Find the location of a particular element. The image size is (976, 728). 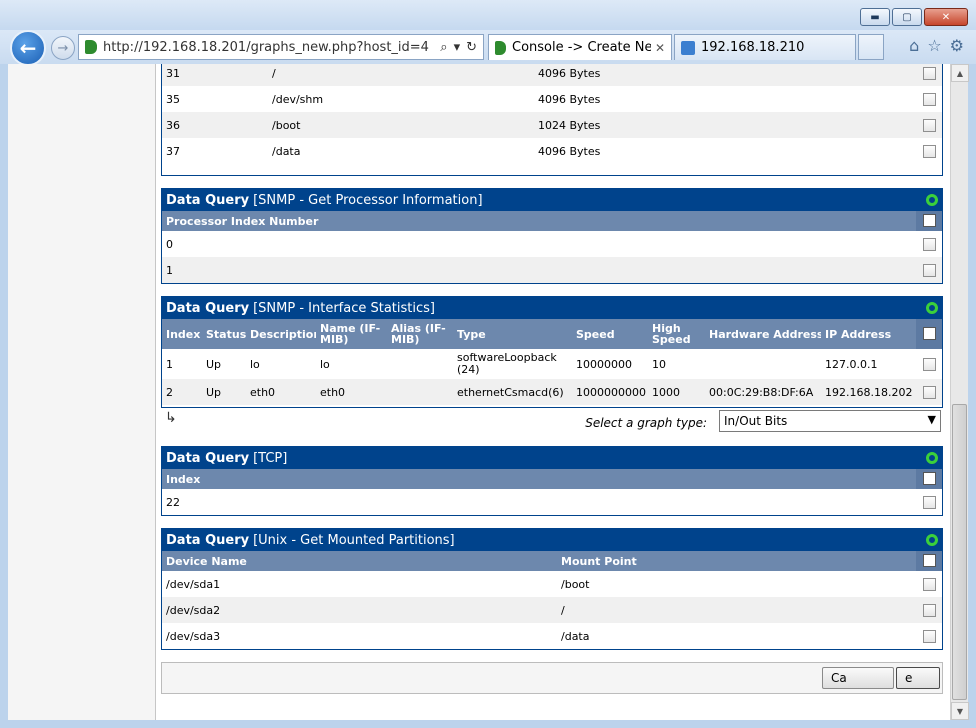

close-tab-icon: ✕ is located at coordinates (660, 48).